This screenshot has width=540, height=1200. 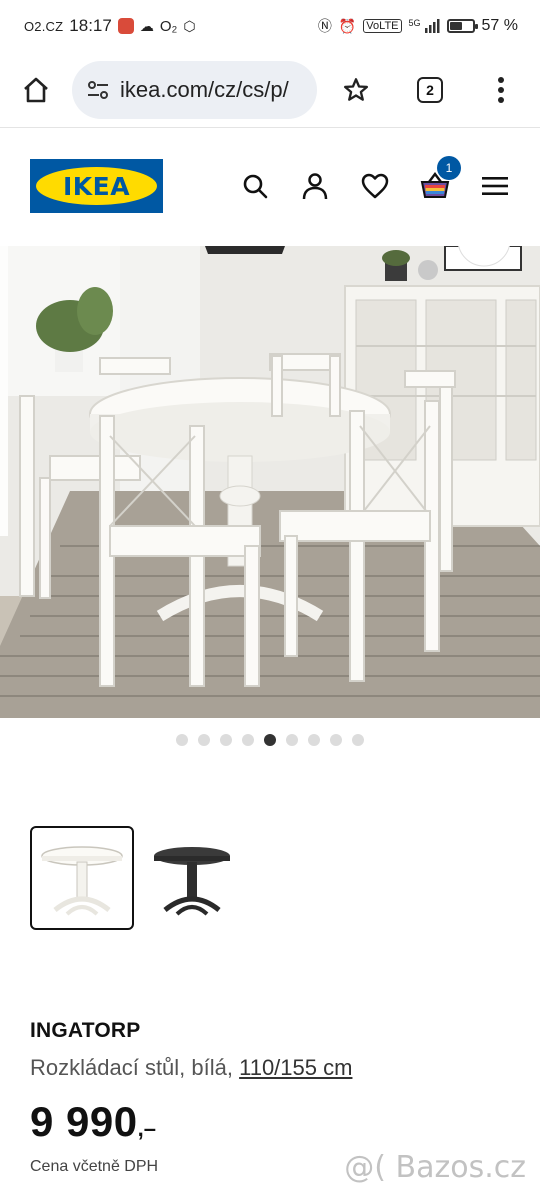 I want to click on menu-button, so click(x=495, y=186).